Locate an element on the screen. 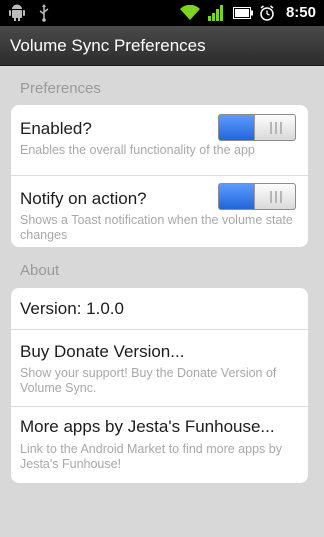 Image resolution: width=324 pixels, height=537 pixels. wifi-icon is located at coordinates (190, 13).